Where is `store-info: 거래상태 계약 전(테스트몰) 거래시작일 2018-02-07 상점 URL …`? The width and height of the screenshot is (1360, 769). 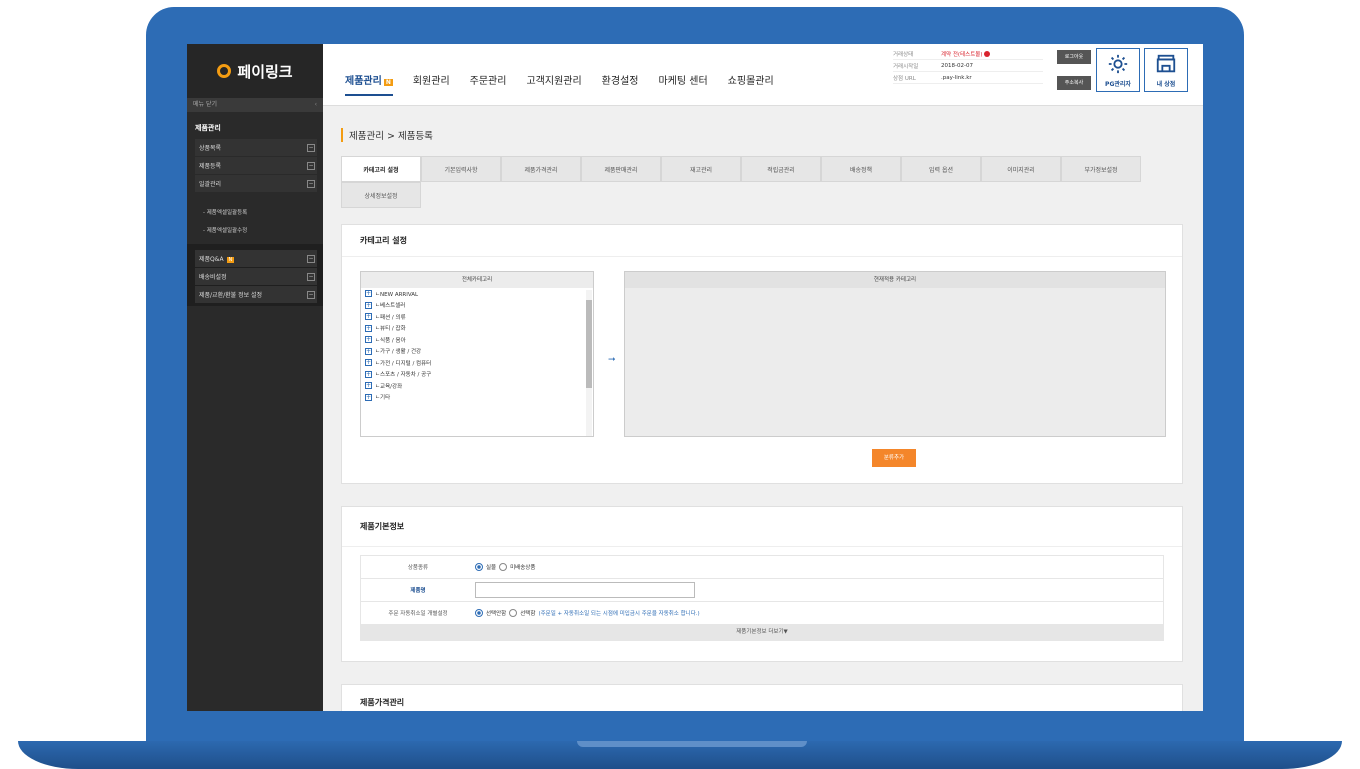 store-info: 거래상태 계약 전(테스트몰) 거래시작일 2018-02-07 상점 URL … is located at coordinates (968, 66).